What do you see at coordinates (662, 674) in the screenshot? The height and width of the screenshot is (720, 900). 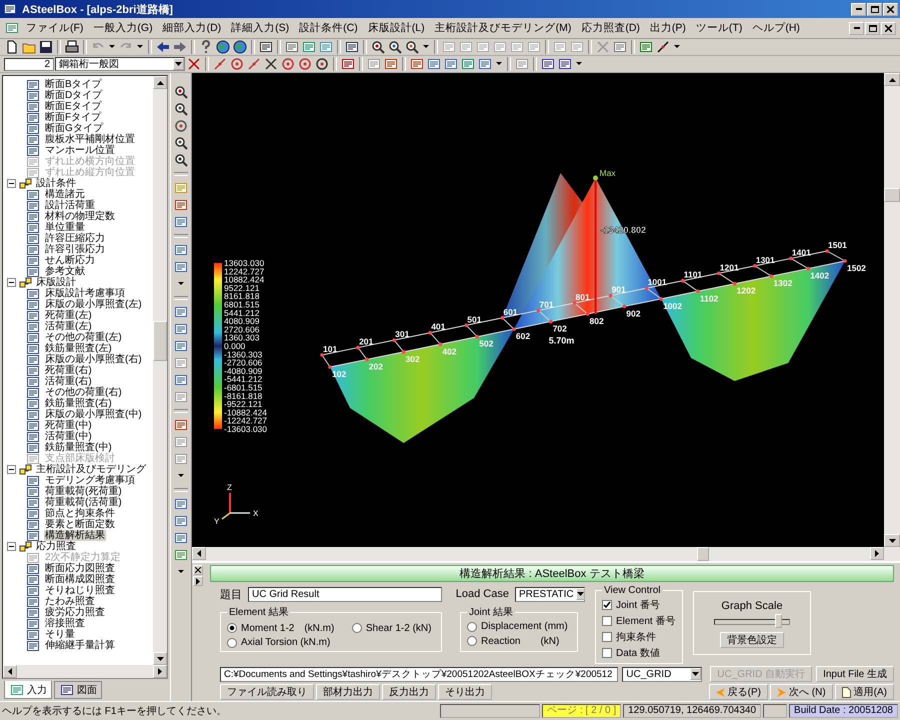 I see `file-type-dropdown: UC_GRID` at bounding box center [662, 674].